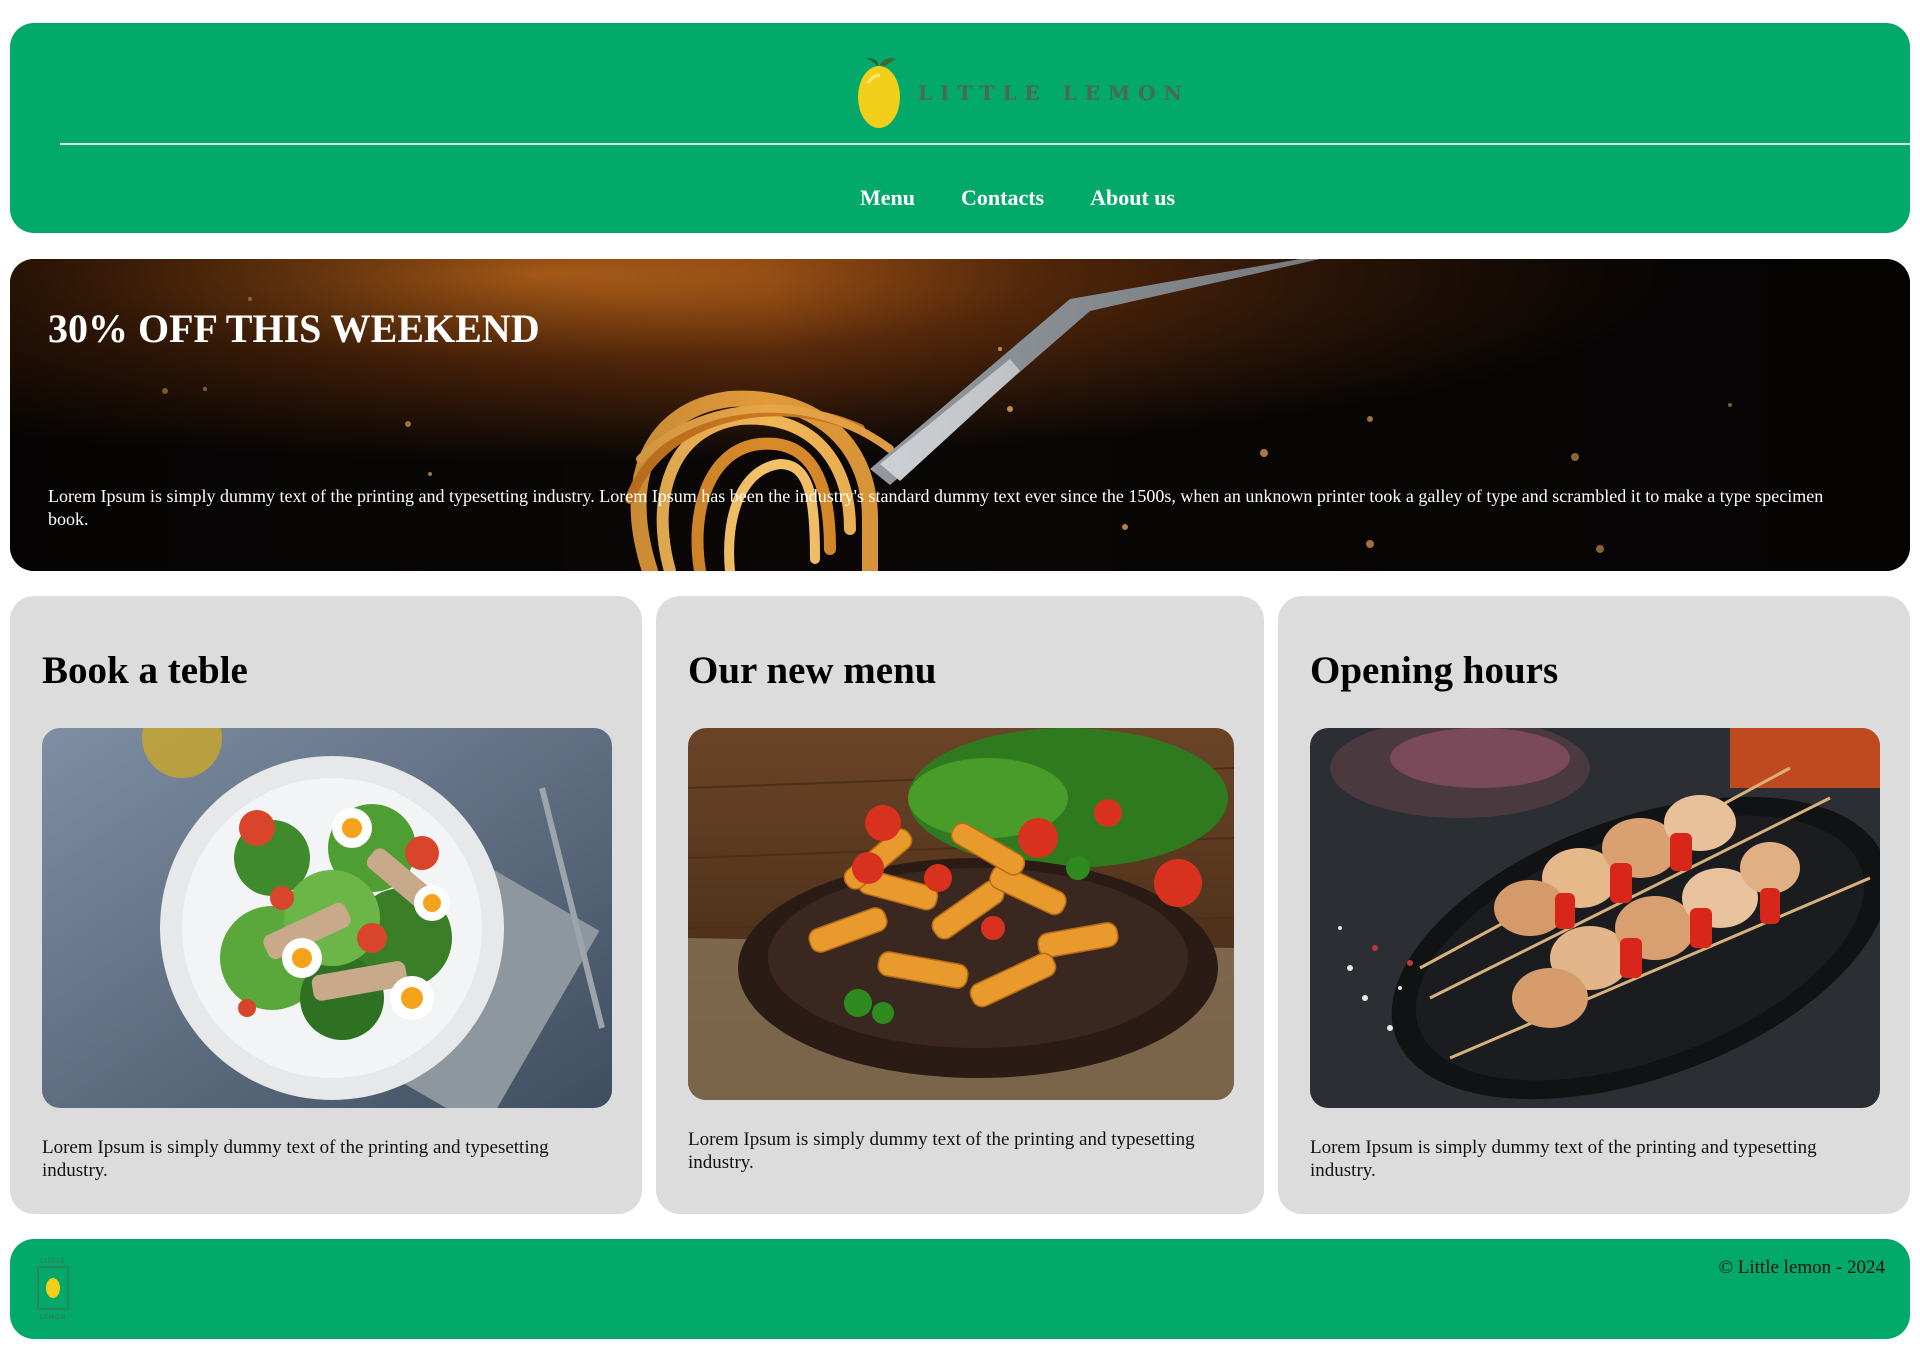 This screenshot has width=1920, height=1362. What do you see at coordinates (53, 1317) in the screenshot?
I see `footer-logo-text-bottom: LEMON` at bounding box center [53, 1317].